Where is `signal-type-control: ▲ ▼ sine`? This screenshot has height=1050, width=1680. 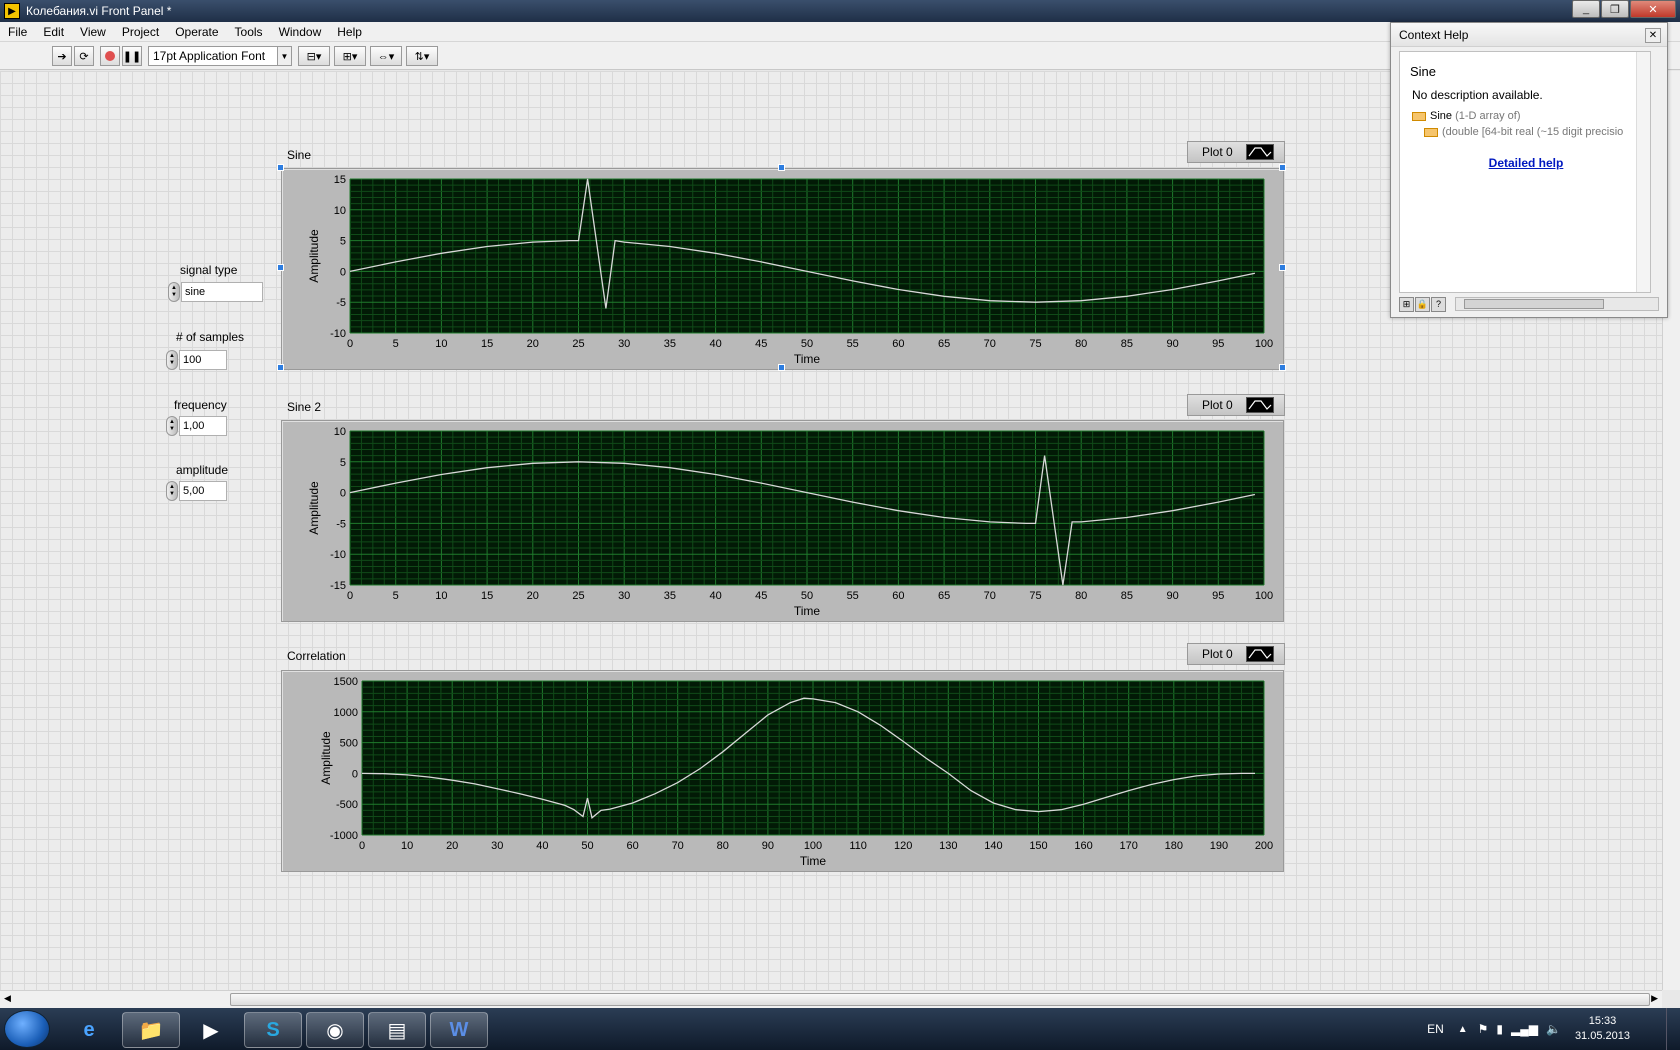 signal-type-control: ▲ ▼ sine is located at coordinates (215, 292).